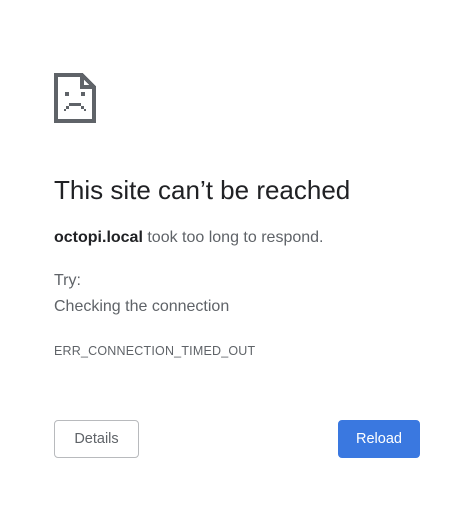 This screenshot has height=505, width=474. I want to click on suggestion-item: Checking the connection, so click(142, 306).